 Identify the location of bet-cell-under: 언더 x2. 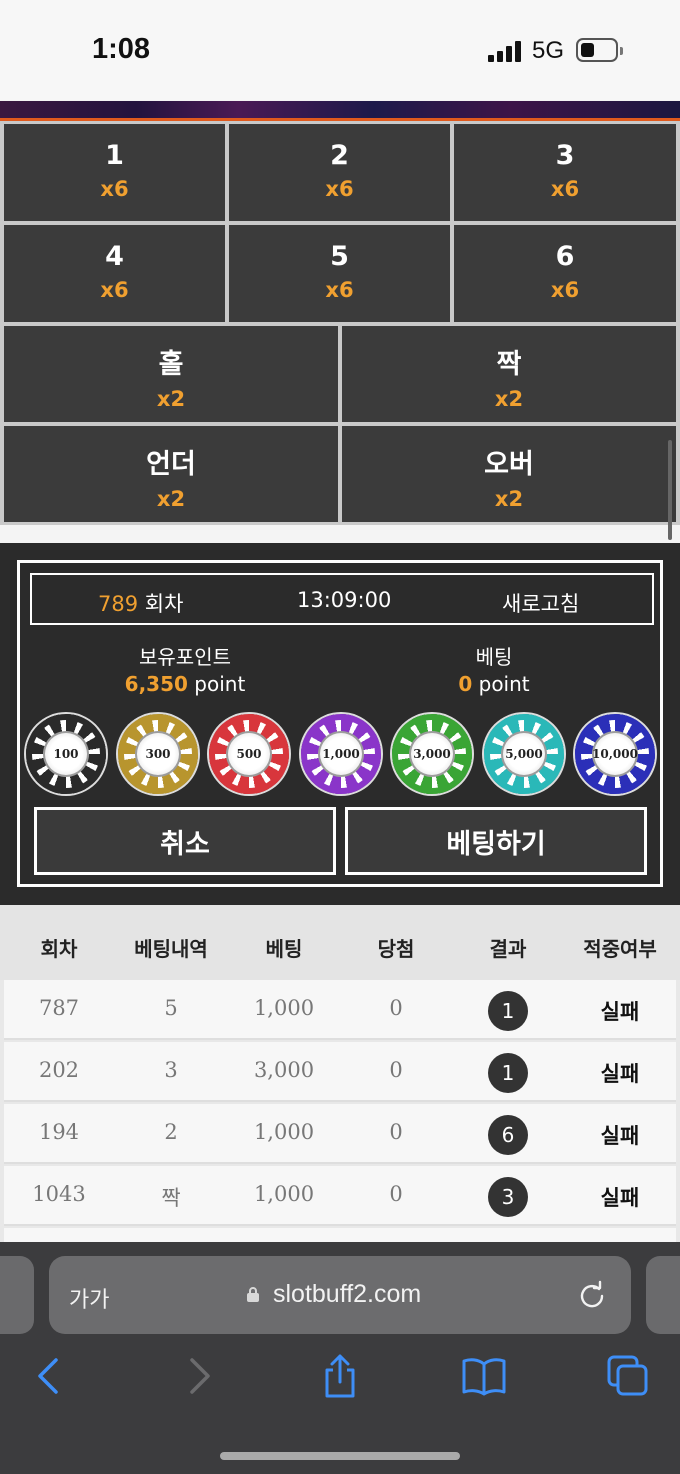
(171, 474).